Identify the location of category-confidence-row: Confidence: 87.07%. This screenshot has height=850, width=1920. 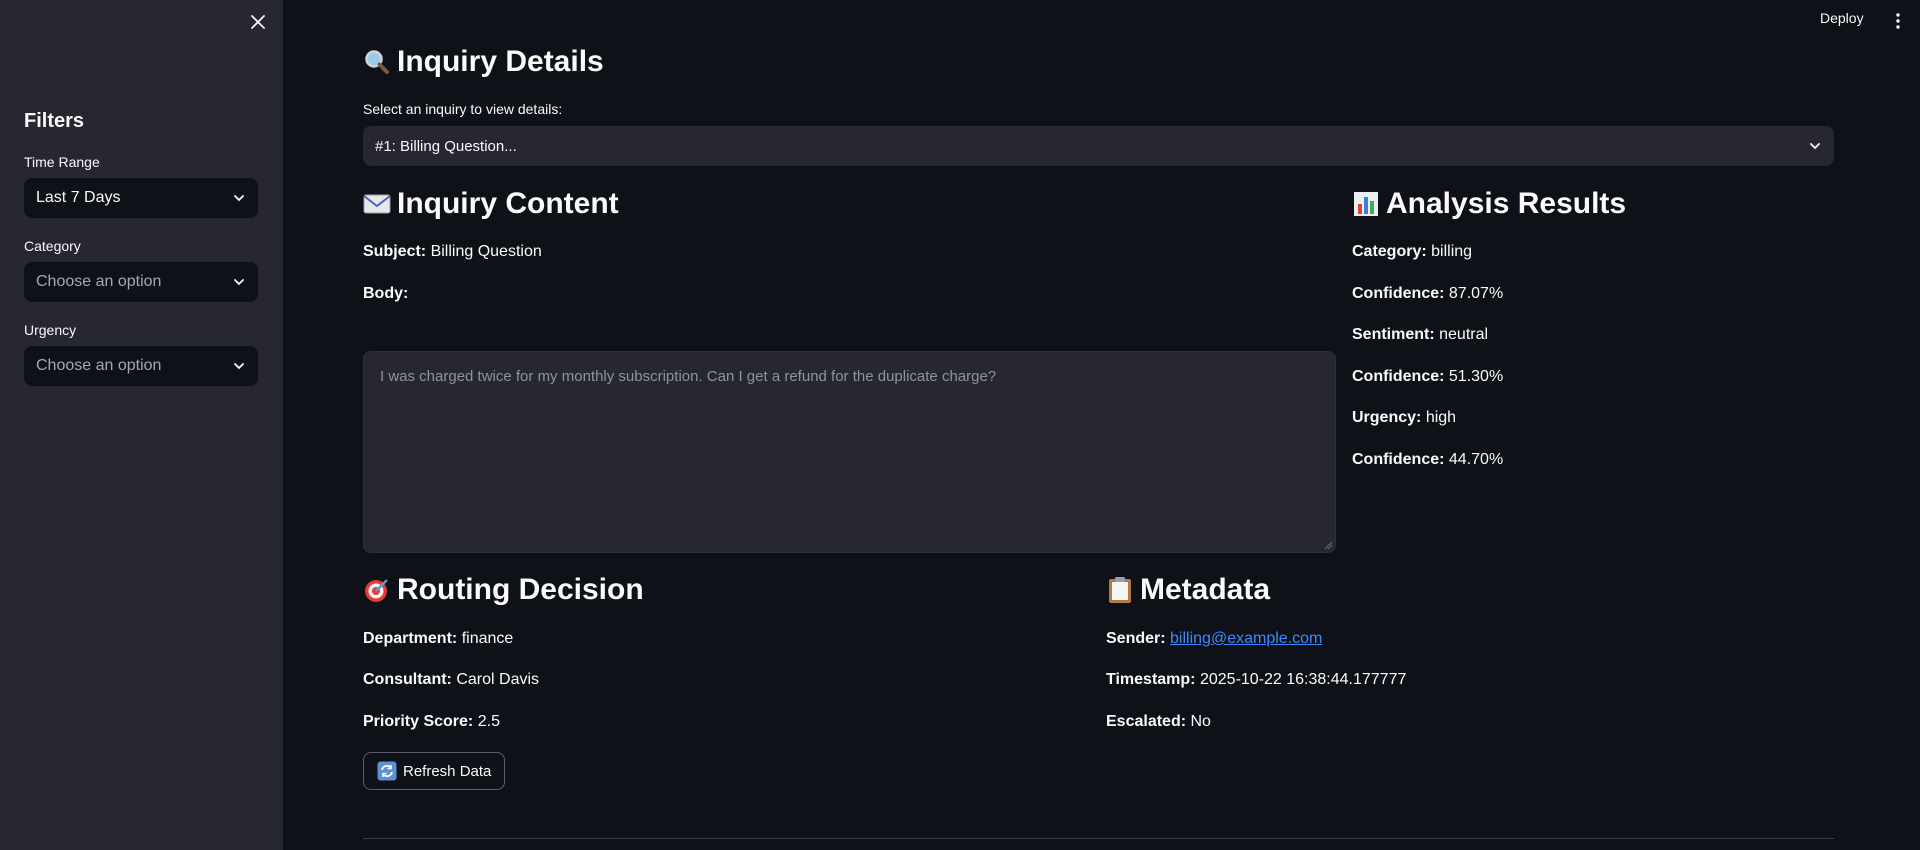
(1427, 294).